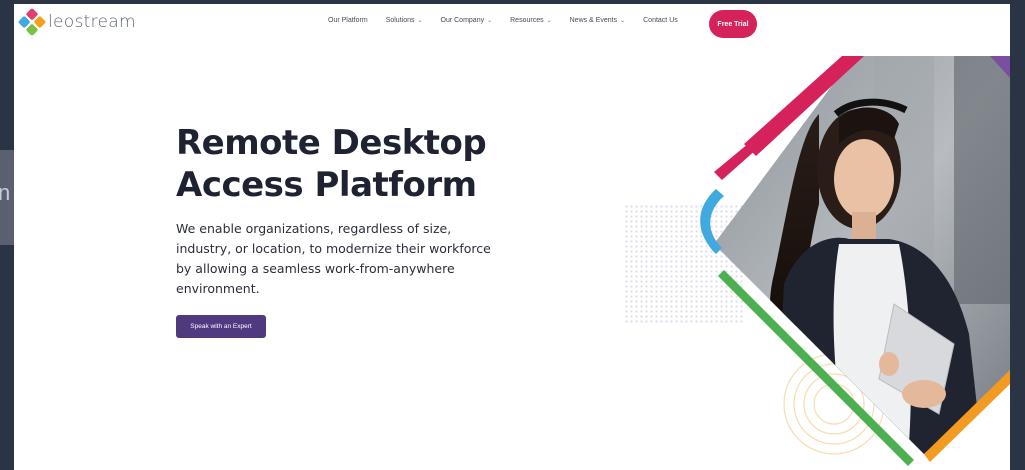 This screenshot has width=1025, height=470. I want to click on partial-text: n, so click(5, 192).